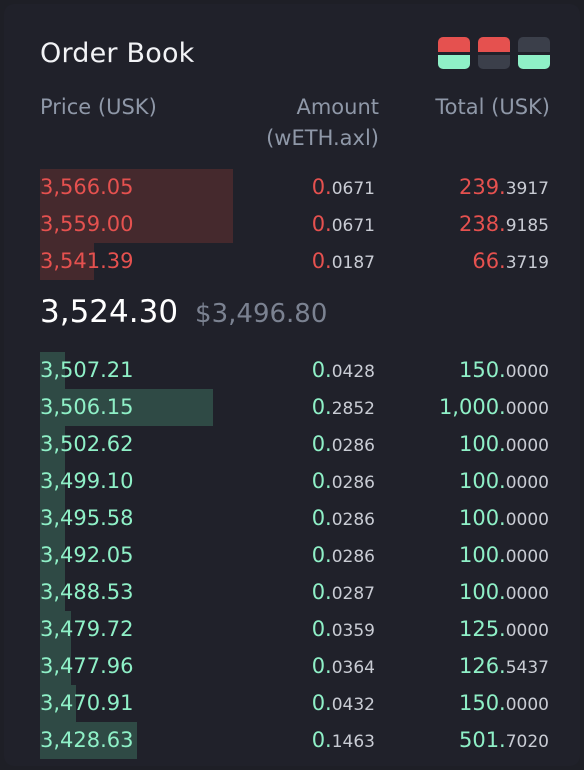 The height and width of the screenshot is (770, 584). Describe the element at coordinates (482, 629) in the screenshot. I see `total-integer: 125.` at that location.